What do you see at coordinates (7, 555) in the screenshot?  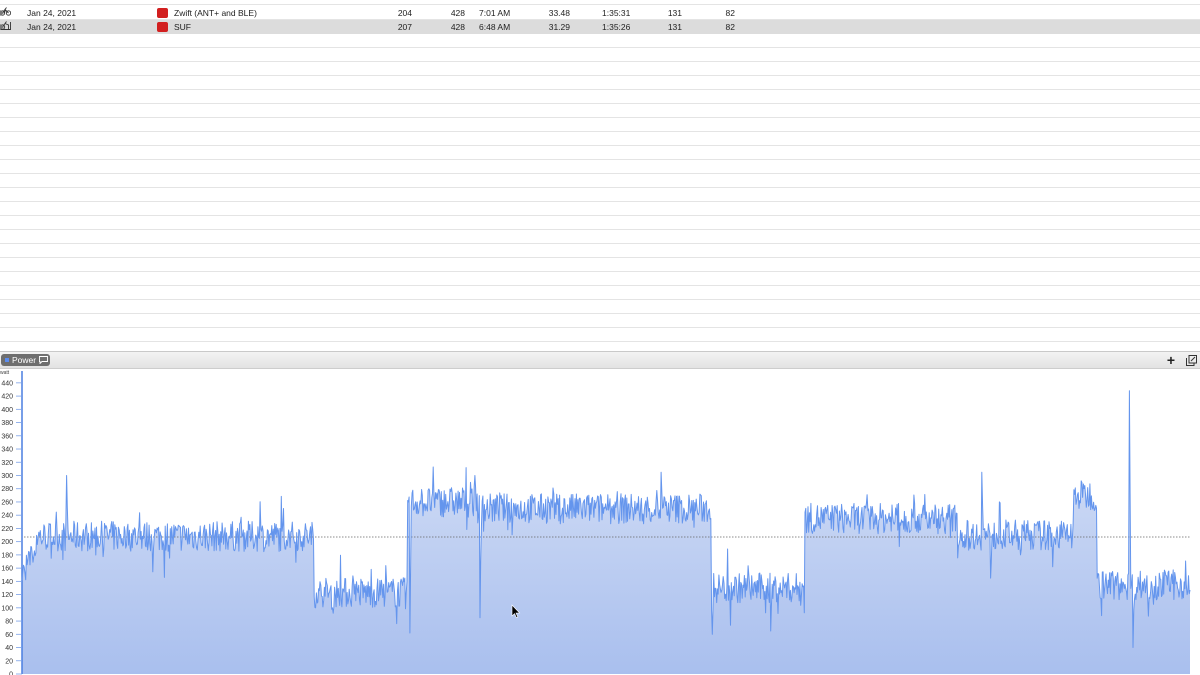 I see `y-axis-tick-label: 180` at bounding box center [7, 555].